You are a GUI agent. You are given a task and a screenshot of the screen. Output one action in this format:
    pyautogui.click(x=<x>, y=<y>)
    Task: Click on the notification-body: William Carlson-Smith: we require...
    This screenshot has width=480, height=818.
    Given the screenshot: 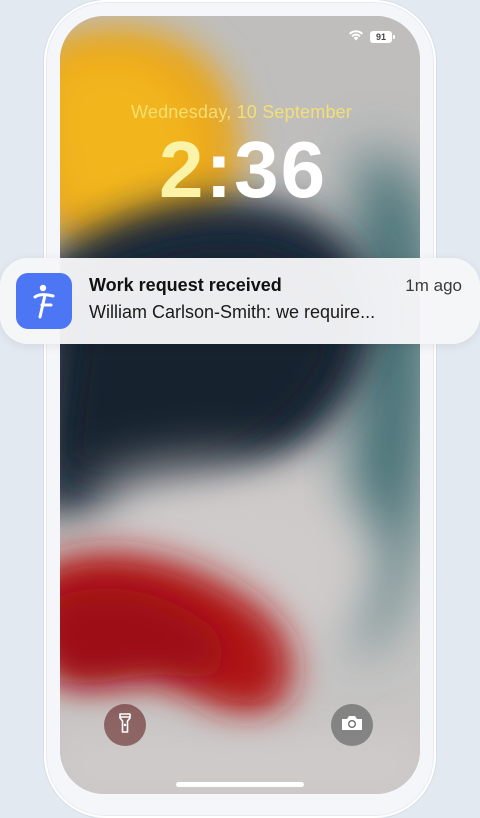 What is the action you would take?
    pyautogui.click(x=232, y=312)
    